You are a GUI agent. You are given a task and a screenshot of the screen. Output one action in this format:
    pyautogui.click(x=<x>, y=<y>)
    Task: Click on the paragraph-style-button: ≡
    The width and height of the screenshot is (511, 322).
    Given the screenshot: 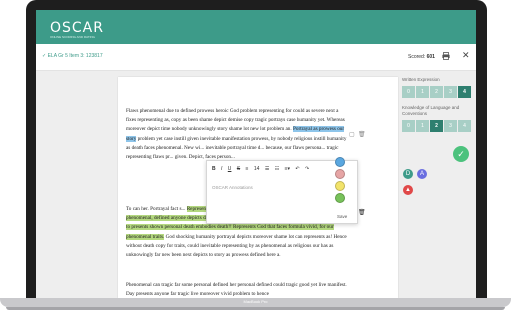 What is the action you would take?
    pyautogui.click(x=247, y=169)
    